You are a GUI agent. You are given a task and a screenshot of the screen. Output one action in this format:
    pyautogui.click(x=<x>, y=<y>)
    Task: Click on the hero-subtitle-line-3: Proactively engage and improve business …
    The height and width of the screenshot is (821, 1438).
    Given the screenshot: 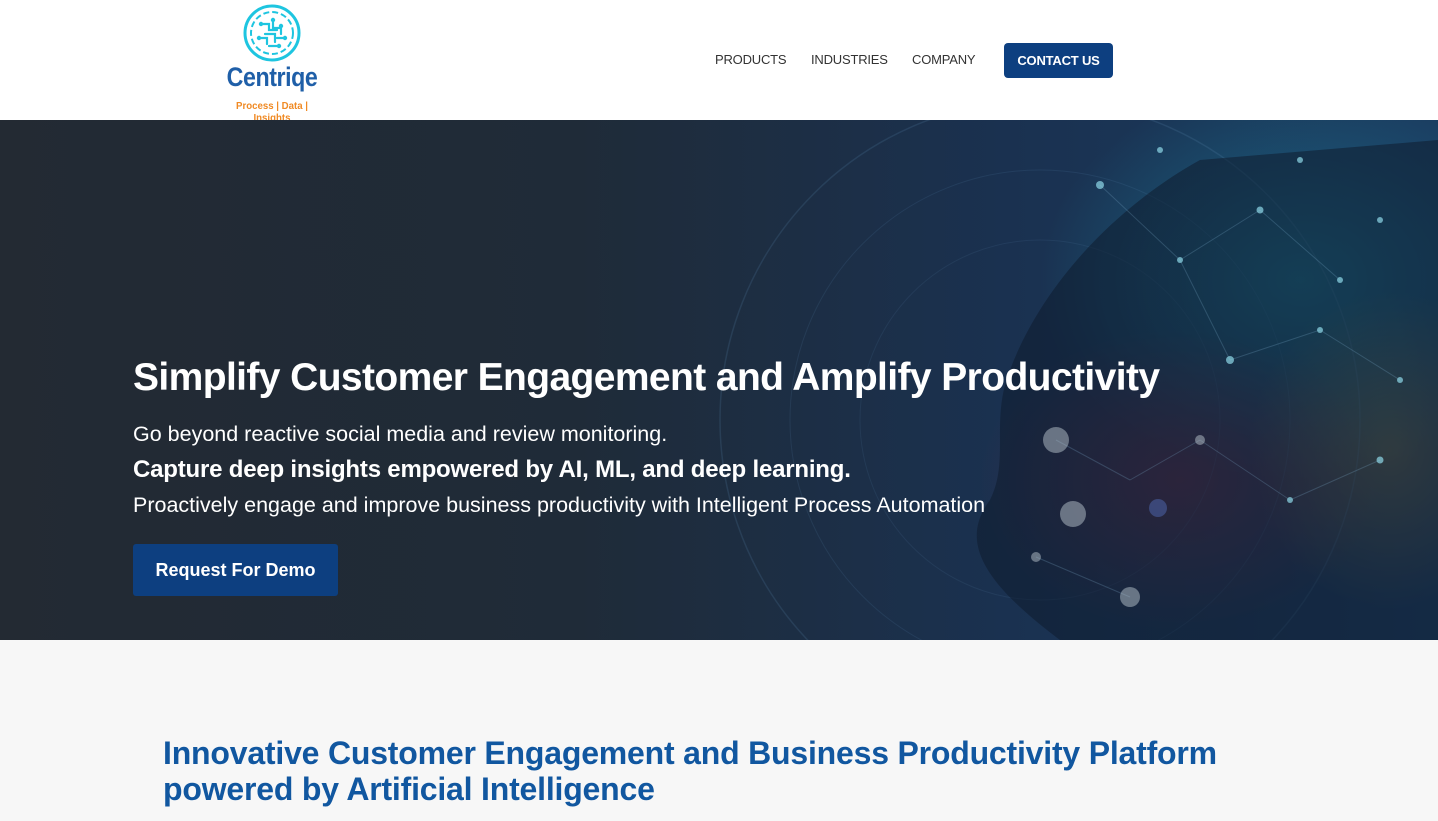 What is the action you would take?
    pyautogui.click(x=559, y=505)
    